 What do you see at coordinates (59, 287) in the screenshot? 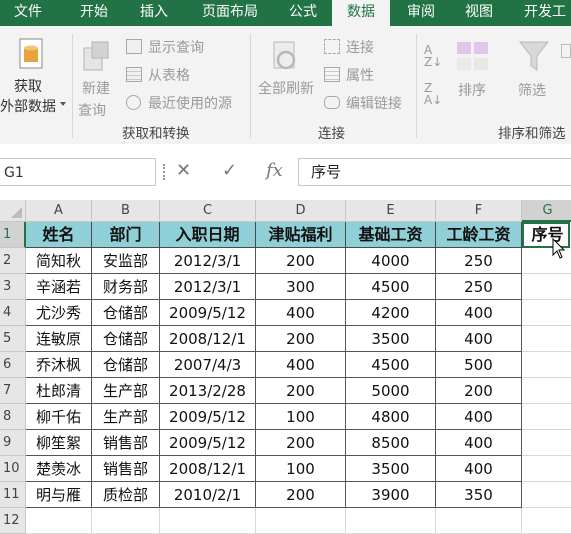
I see `table-cell-name: 辛涵若` at bounding box center [59, 287].